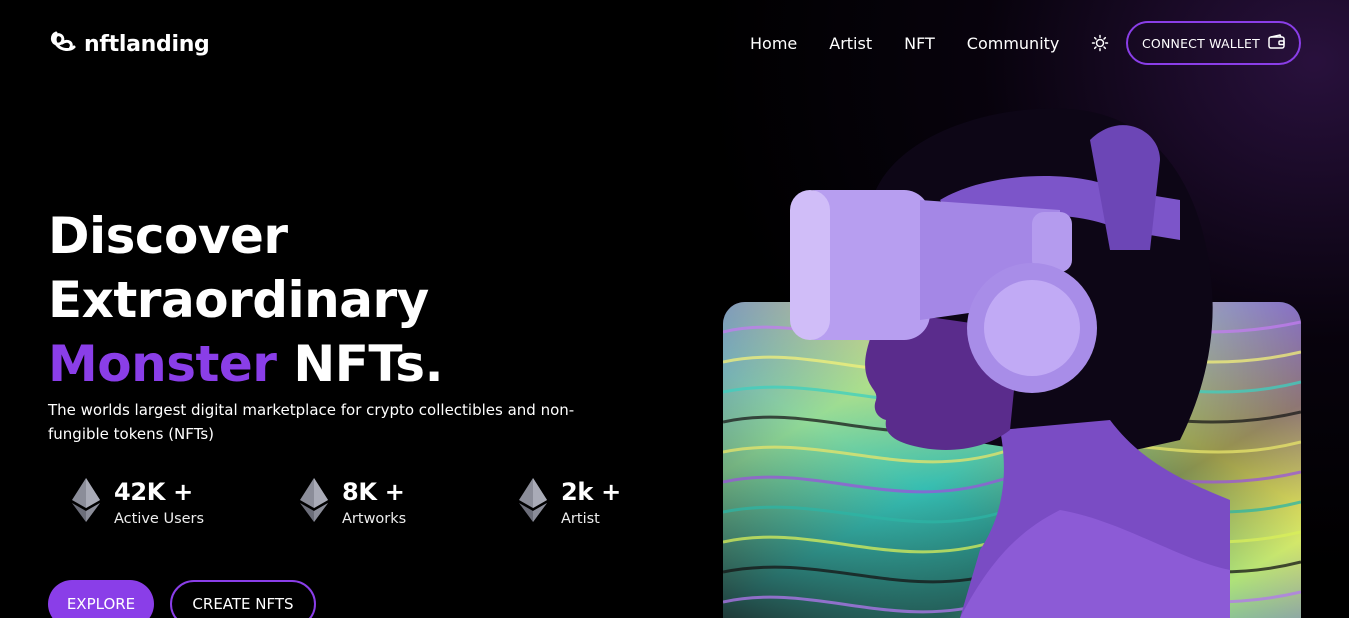  I want to click on hero-title-line-3: Monster NFTs., so click(246, 364).